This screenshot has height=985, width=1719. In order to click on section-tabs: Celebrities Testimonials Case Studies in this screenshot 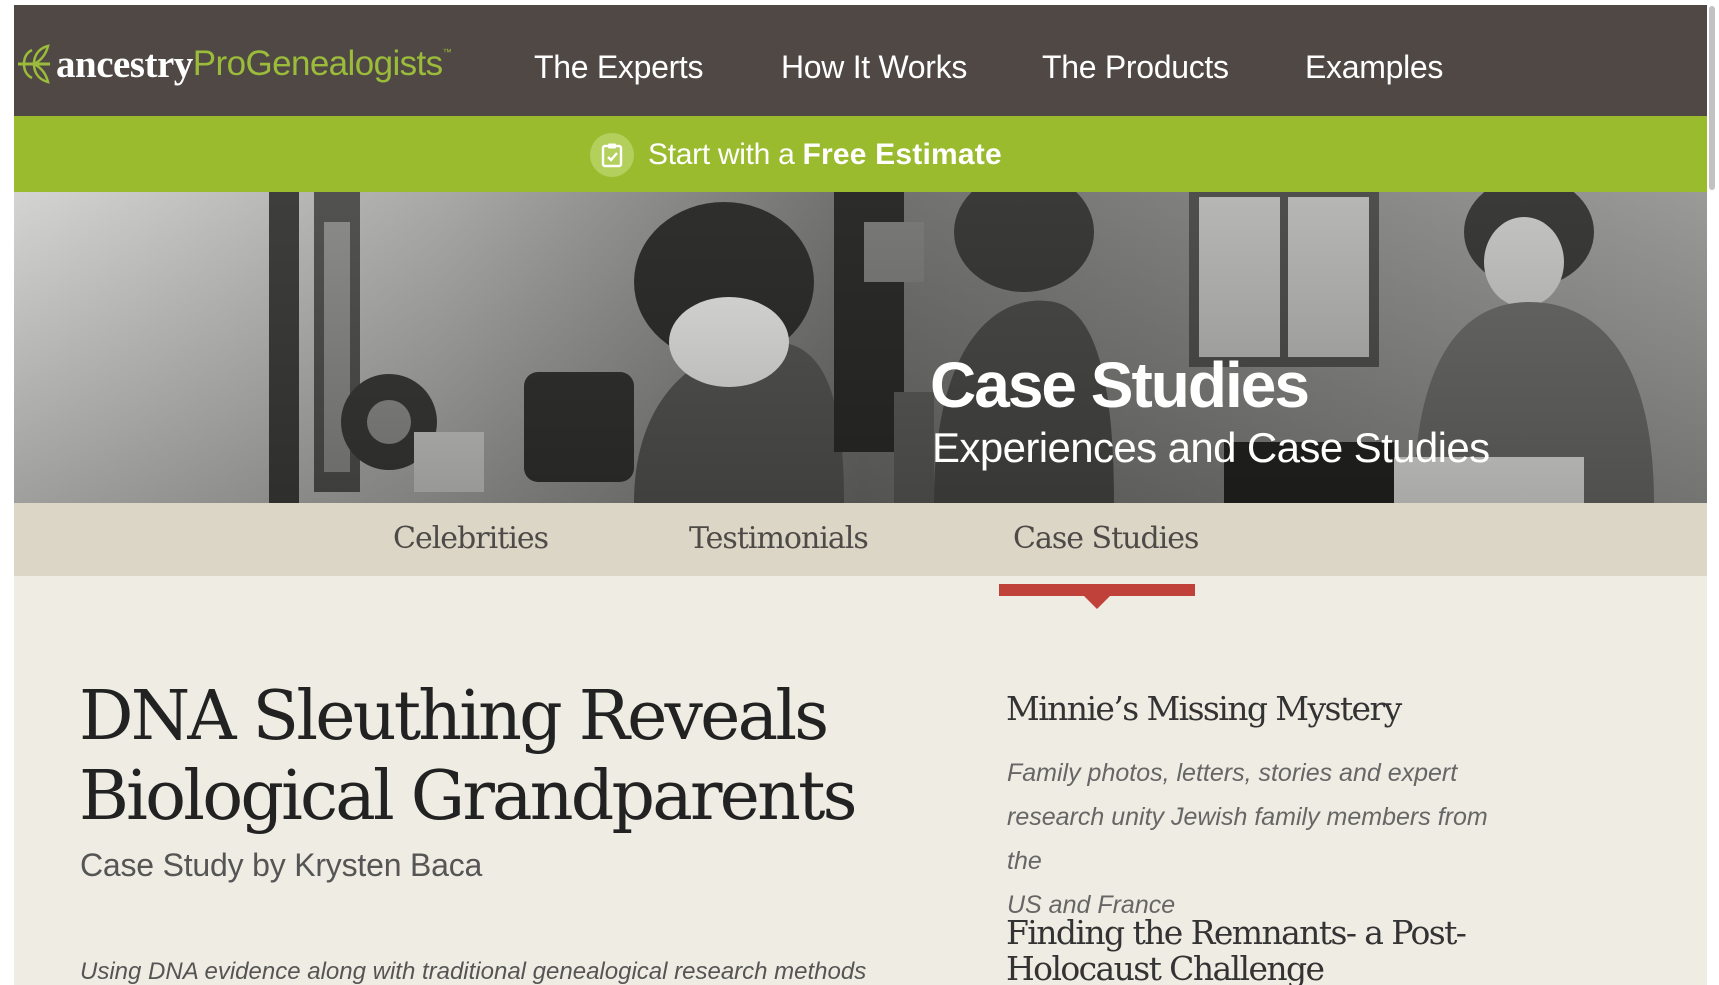, I will do `click(860, 539)`.